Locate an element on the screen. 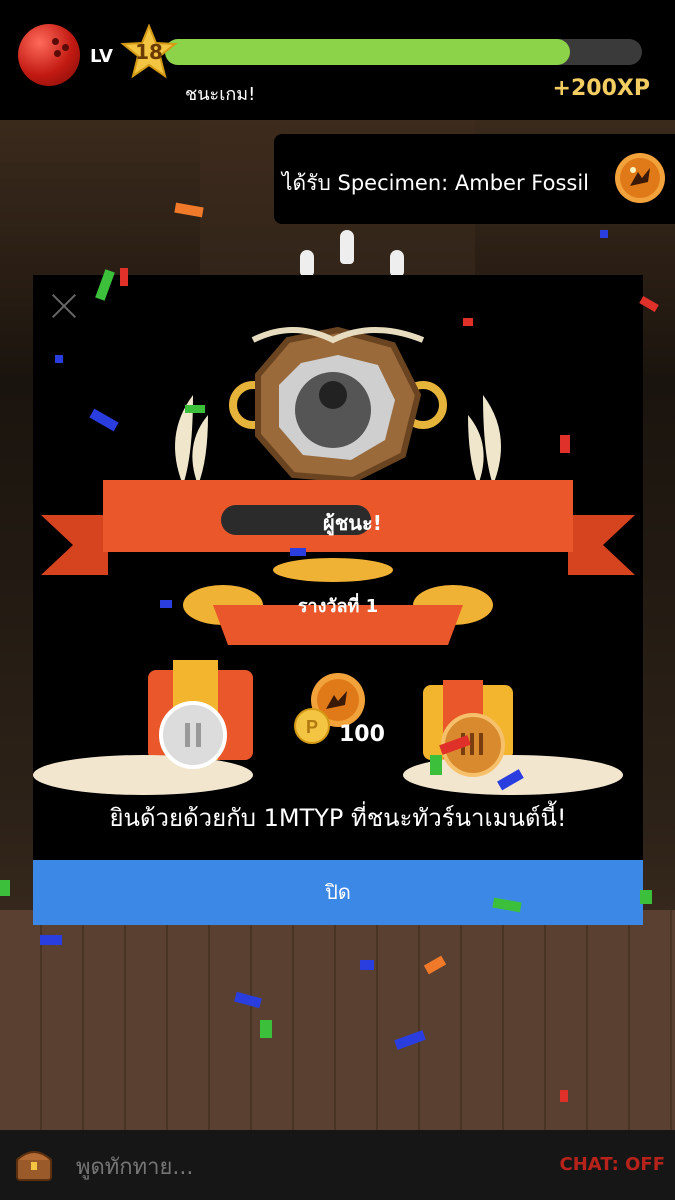 This screenshot has width=675, height=1200. reward-toast: ได้รับ Specimen: Amber Fossil is located at coordinates (474, 179).